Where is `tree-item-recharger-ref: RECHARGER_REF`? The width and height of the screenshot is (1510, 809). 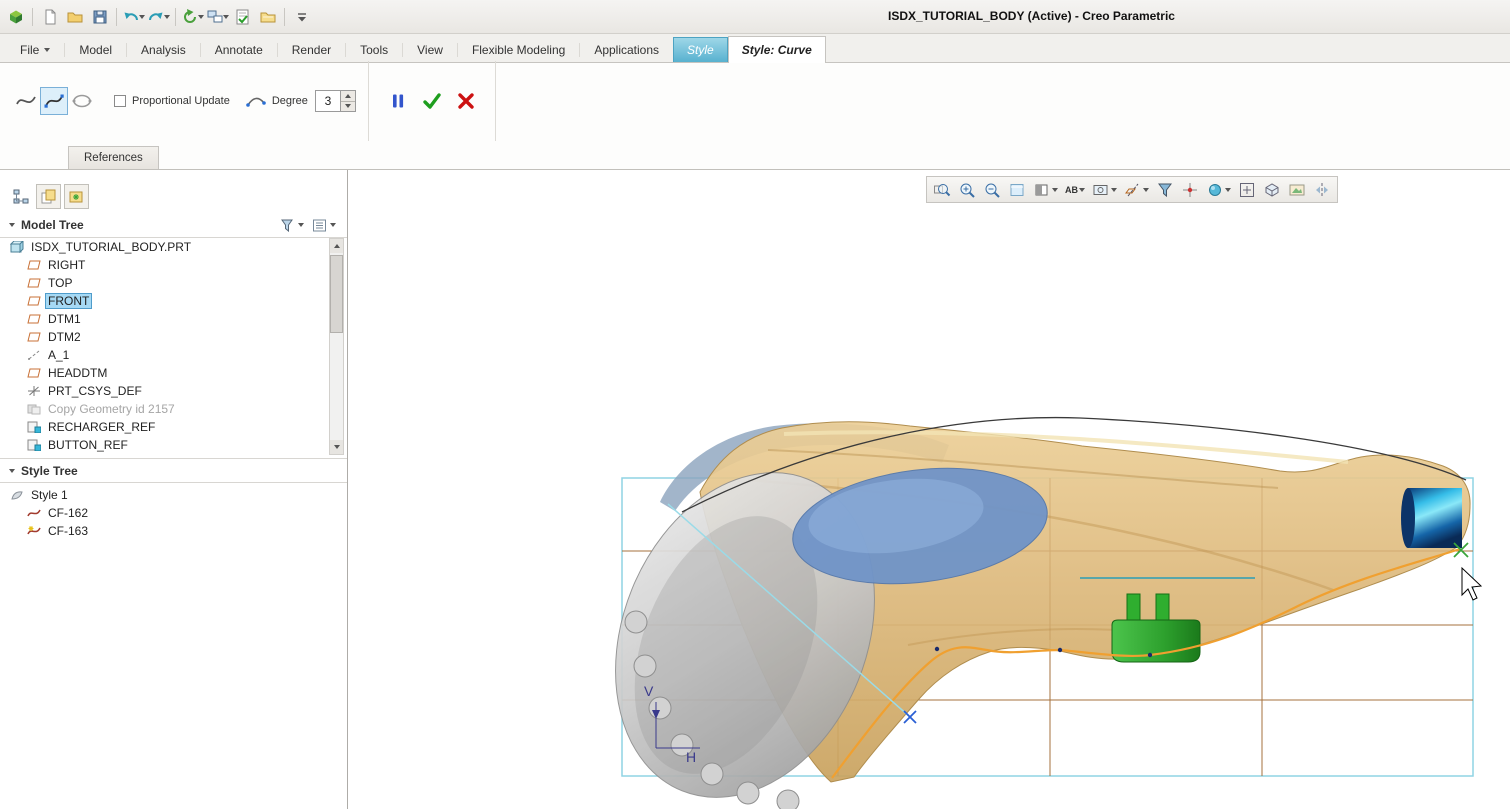 tree-item-recharger-ref: RECHARGER_REF is located at coordinates (173, 427).